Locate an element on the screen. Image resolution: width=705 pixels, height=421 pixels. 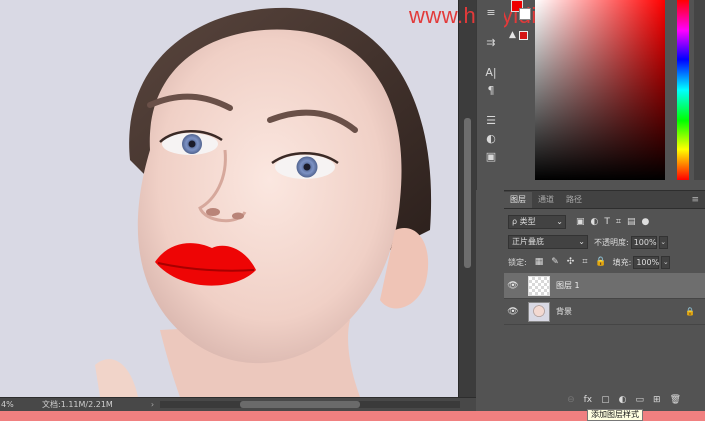
foreground-background-swatches is located at coordinates (521, 13).